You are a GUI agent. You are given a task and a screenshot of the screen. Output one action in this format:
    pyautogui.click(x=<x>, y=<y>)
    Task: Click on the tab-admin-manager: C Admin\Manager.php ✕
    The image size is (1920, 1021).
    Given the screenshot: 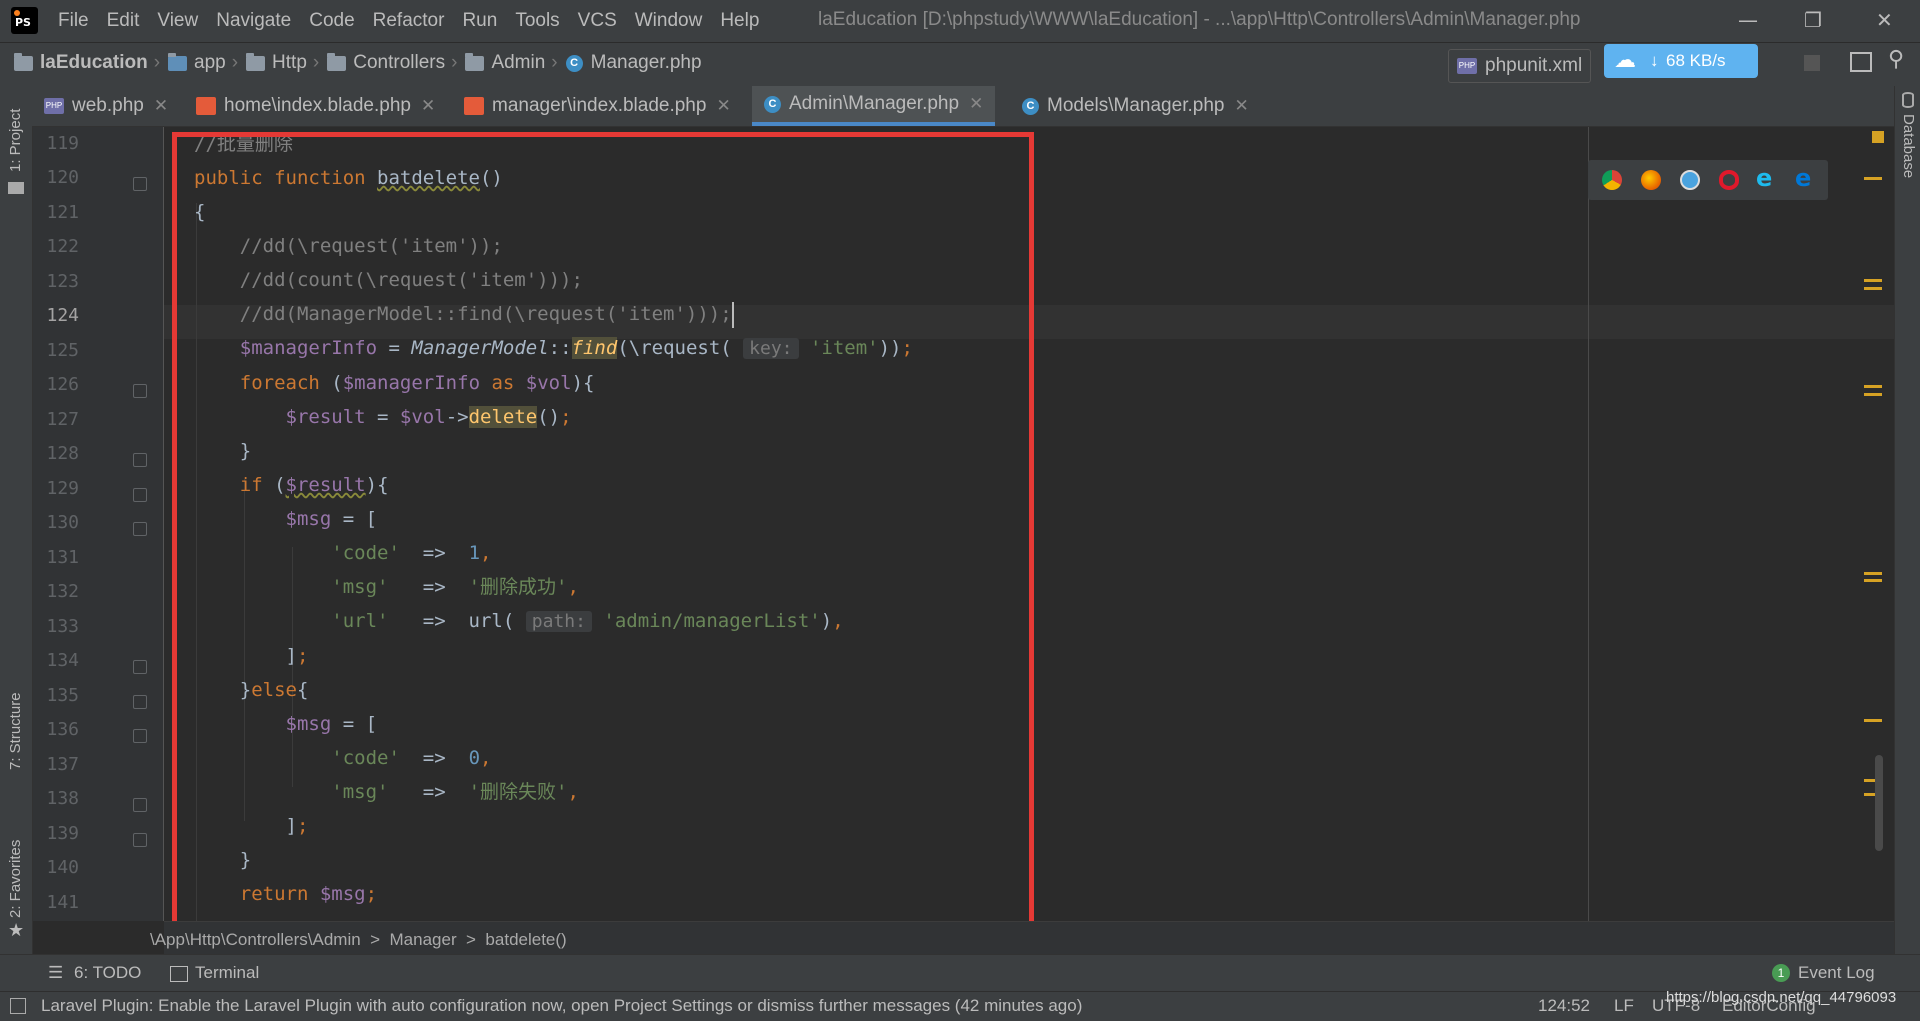 What is the action you would take?
    pyautogui.click(x=874, y=106)
    